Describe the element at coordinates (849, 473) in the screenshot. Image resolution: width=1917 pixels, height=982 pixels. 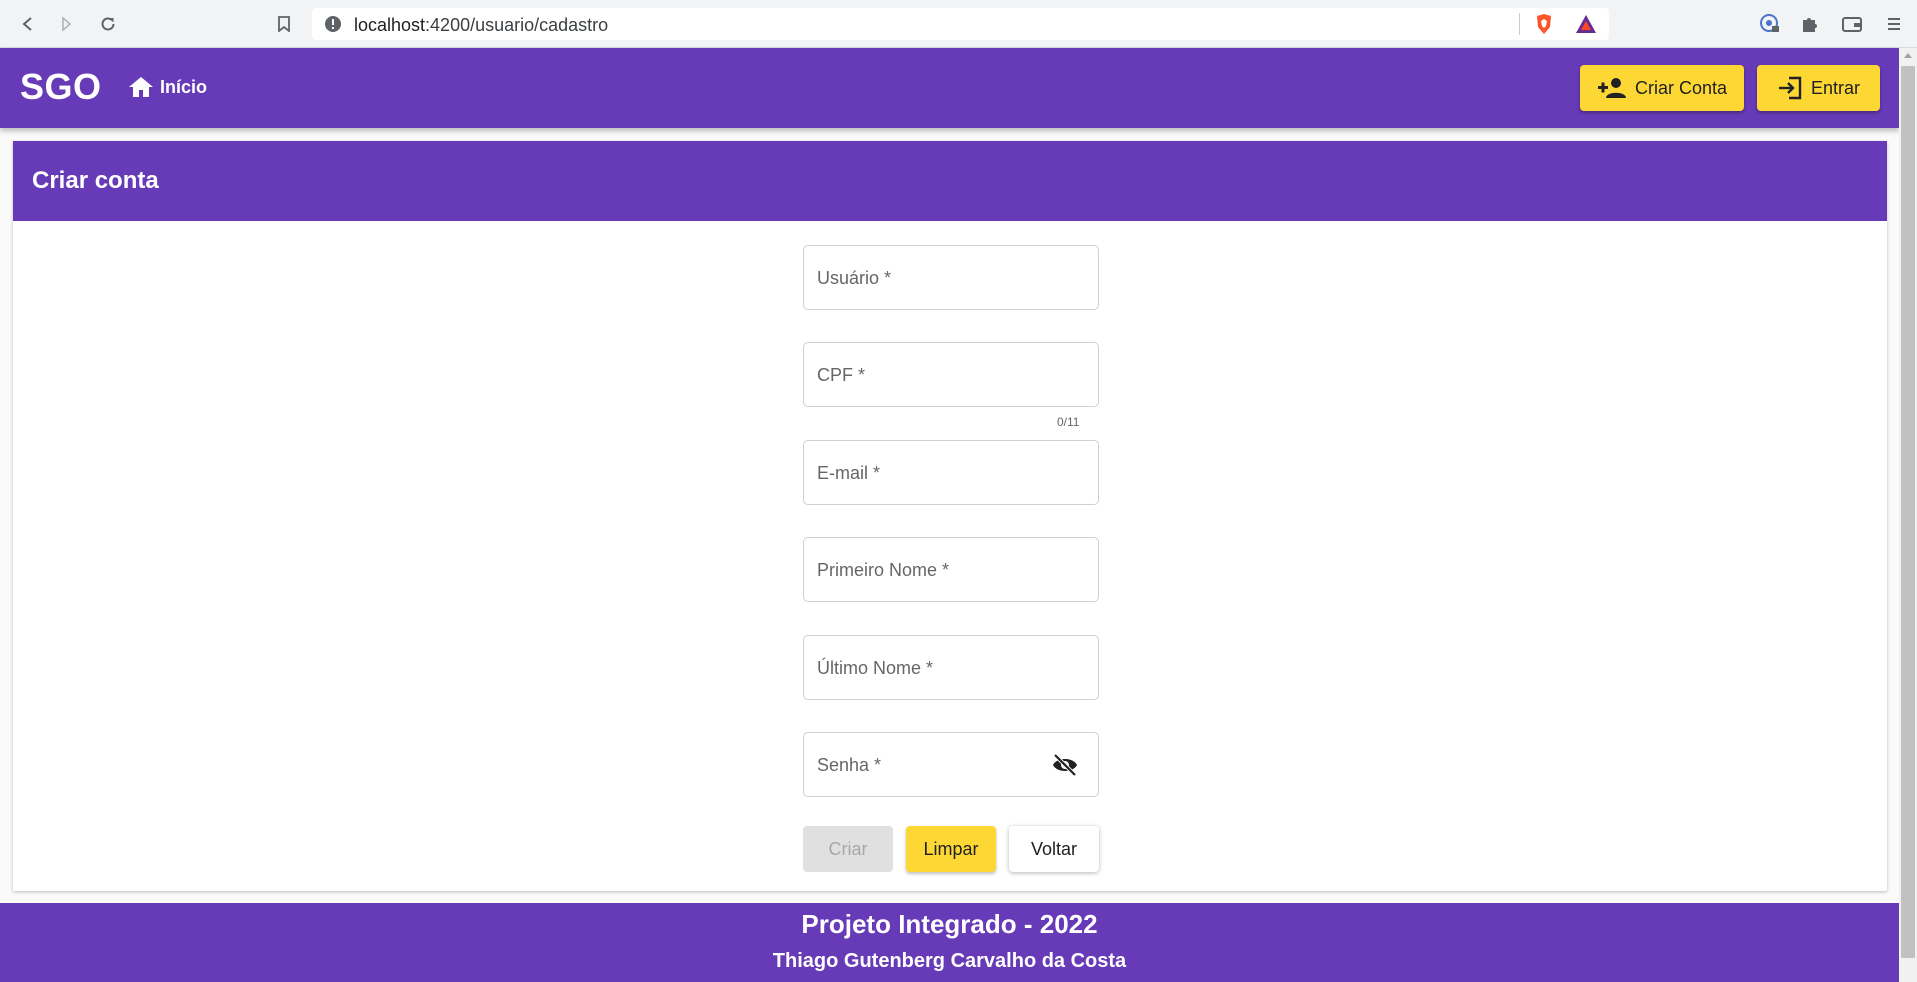
I see `email-label: E-mail *` at that location.